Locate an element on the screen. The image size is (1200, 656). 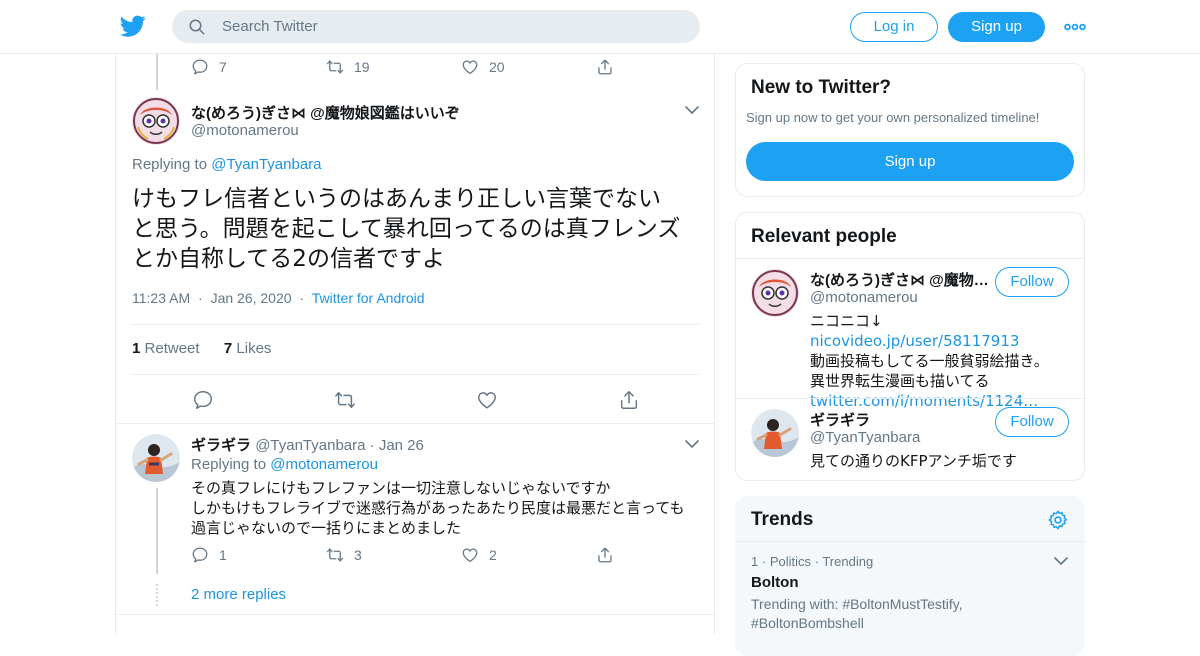
author-handle: @TyanTyanbara is located at coordinates (310, 445).